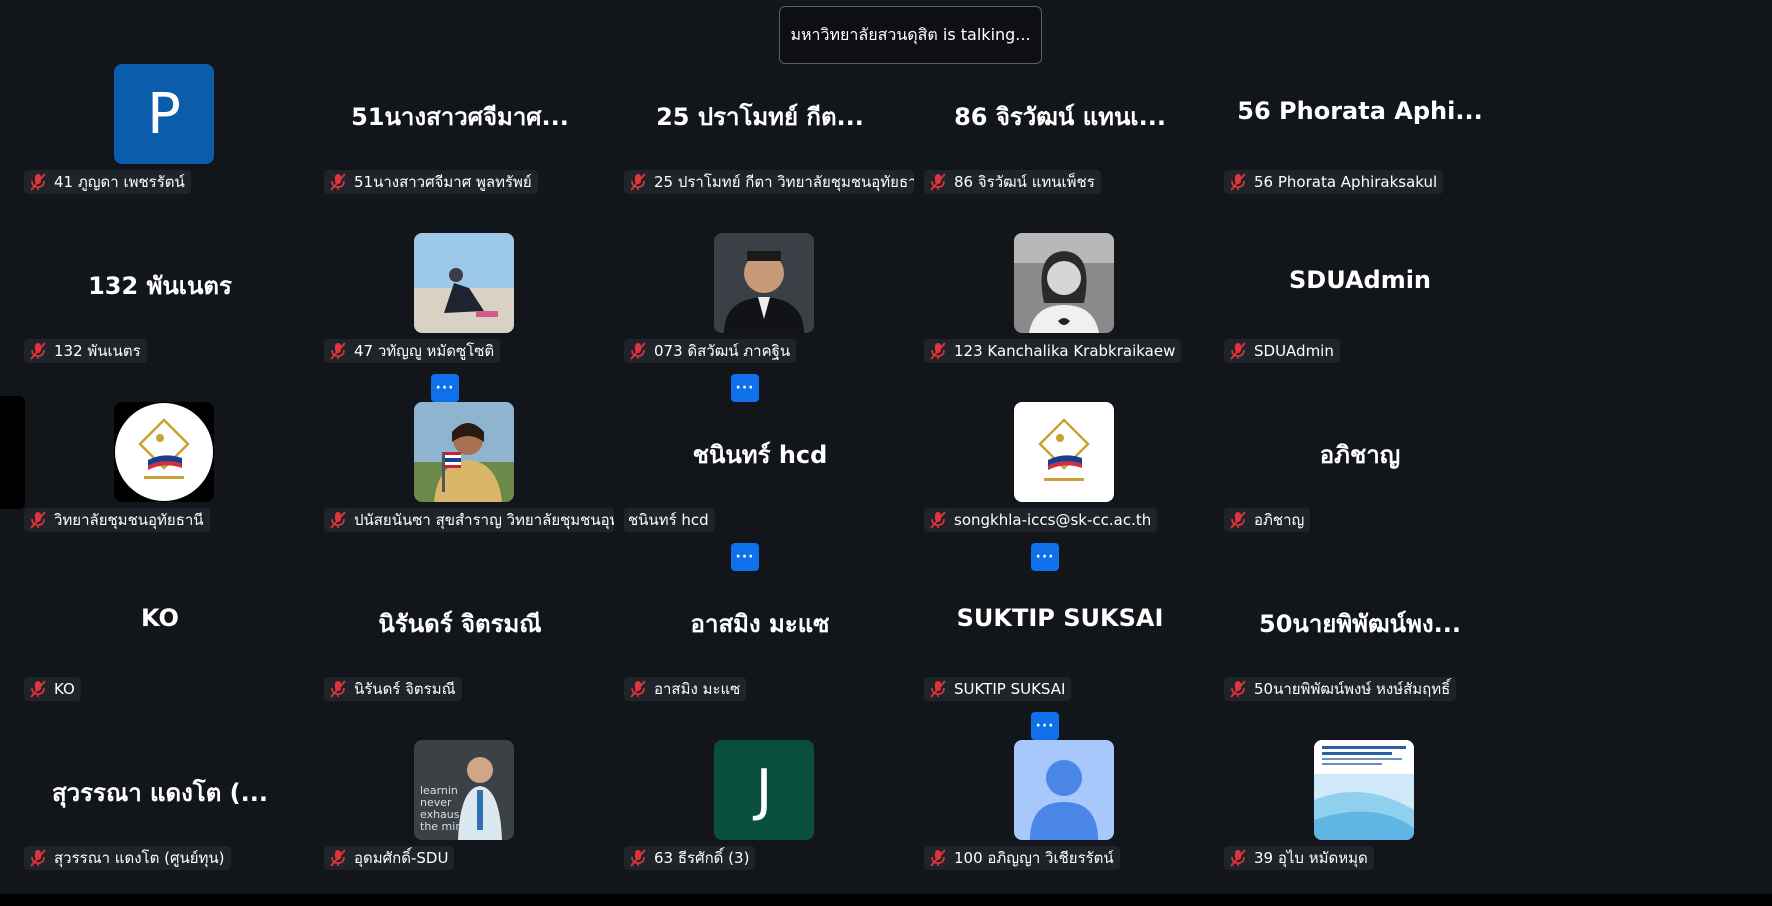 The image size is (1772, 906). Describe the element at coordinates (760, 435) in the screenshot. I see `participant-tile: ชนินทร์ hcd ชนินทร์ hcd` at that location.